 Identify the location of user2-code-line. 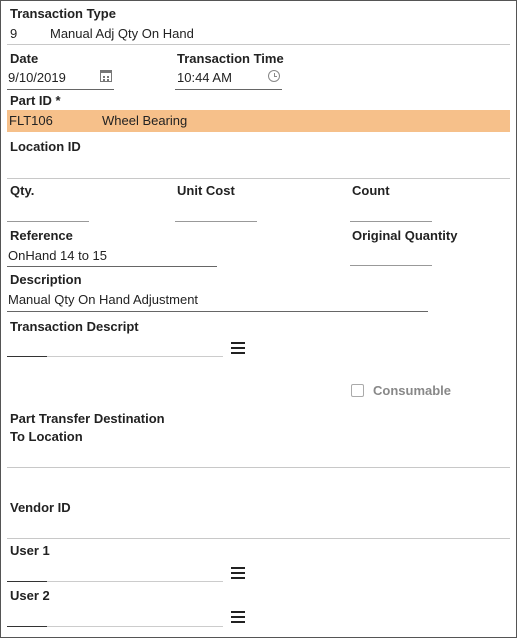
(27, 626).